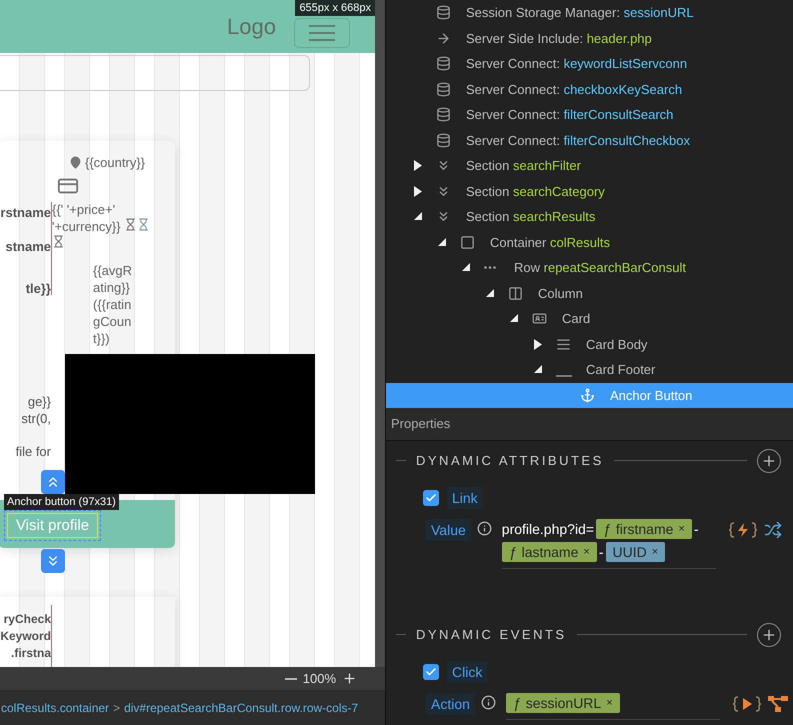 The height and width of the screenshot is (725, 793). I want to click on zoom-in-button, so click(349, 678).